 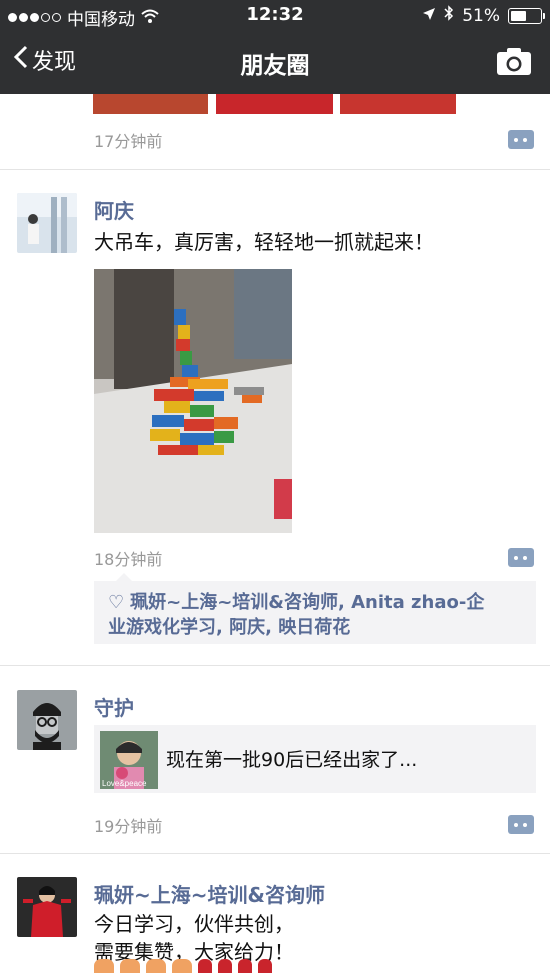 I want to click on post-author: 守护, so click(x=114, y=706).